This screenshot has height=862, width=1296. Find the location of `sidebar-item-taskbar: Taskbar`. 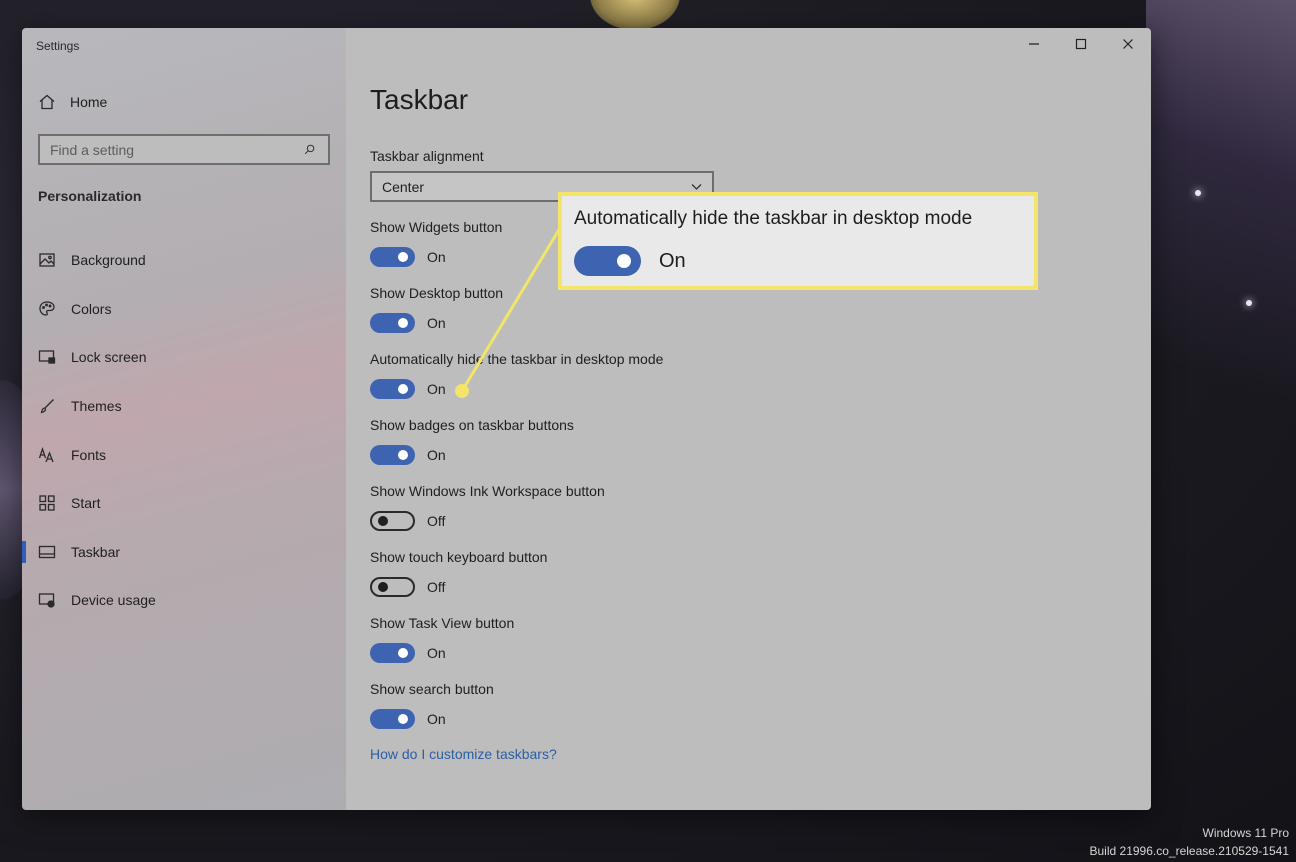

sidebar-item-taskbar: Taskbar is located at coordinates (184, 552).